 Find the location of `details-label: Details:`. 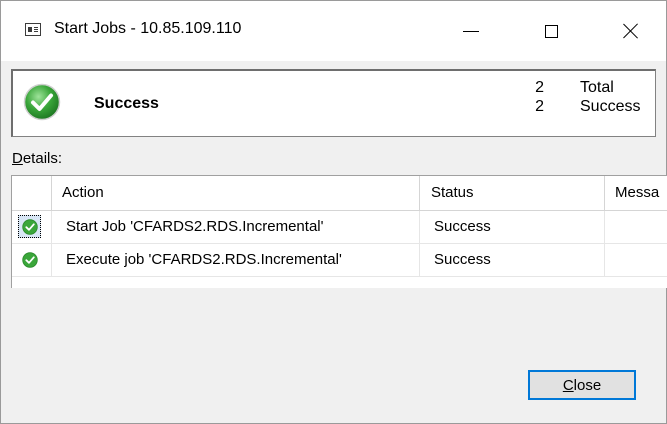

details-label: Details: is located at coordinates (37, 158).